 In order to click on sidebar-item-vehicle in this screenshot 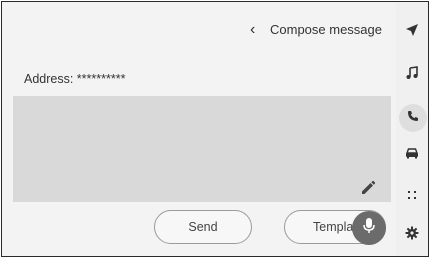, I will do `click(412, 155)`.